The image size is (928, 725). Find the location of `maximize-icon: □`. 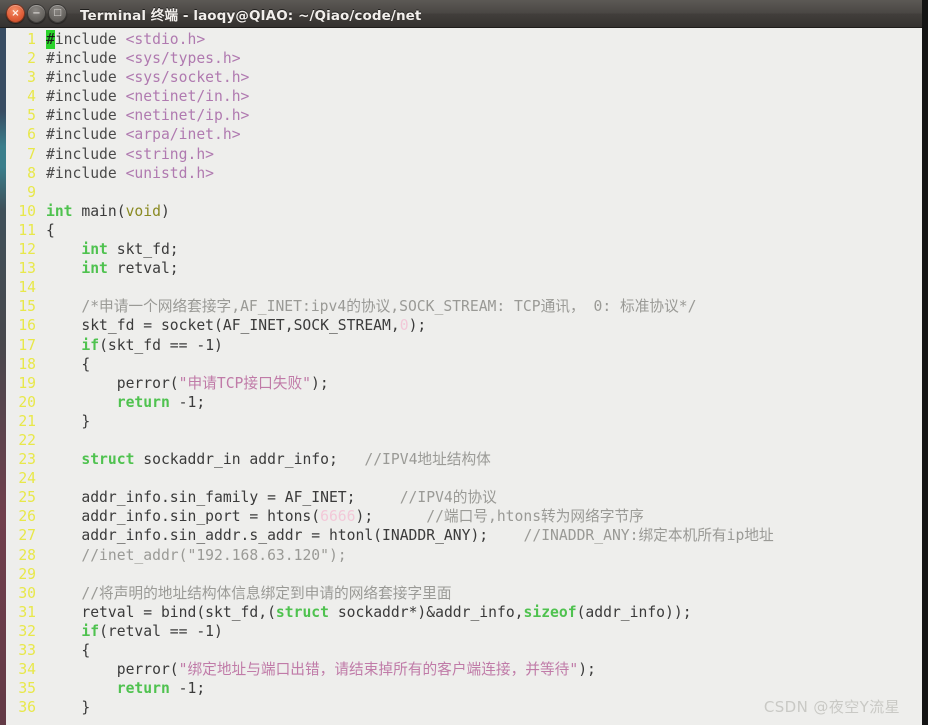

maximize-icon: □ is located at coordinates (57, 13).